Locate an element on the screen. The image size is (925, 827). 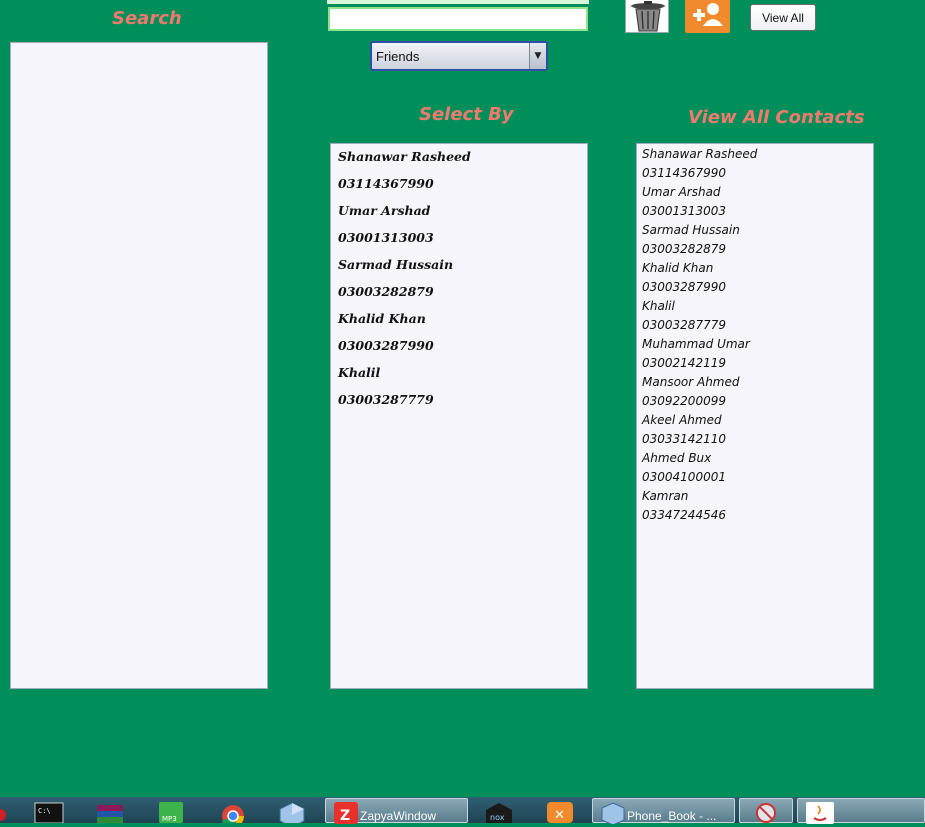
list-item: 03033142110 is located at coordinates (757, 441).